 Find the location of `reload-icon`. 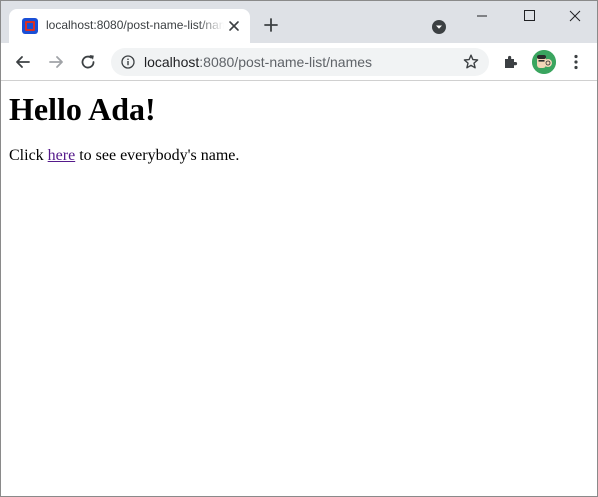

reload-icon is located at coordinates (88, 62).